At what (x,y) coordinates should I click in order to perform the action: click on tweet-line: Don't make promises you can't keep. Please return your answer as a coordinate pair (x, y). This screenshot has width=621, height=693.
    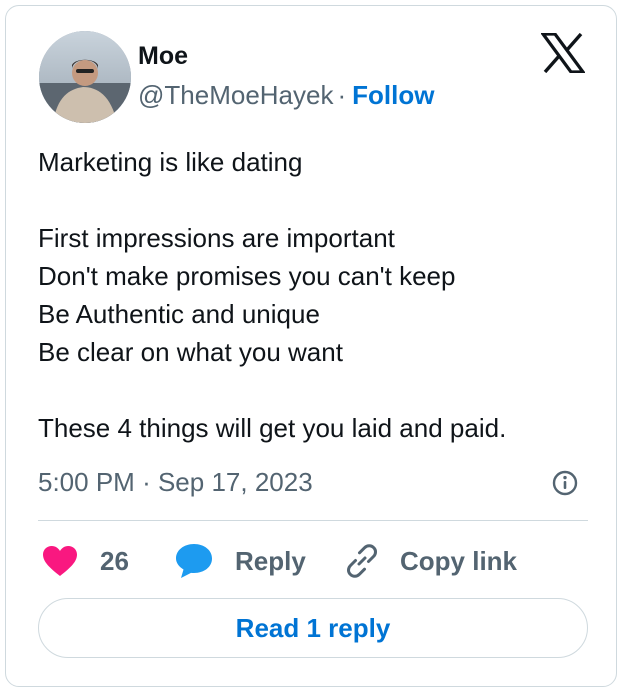
    Looking at the image, I should click on (247, 276).